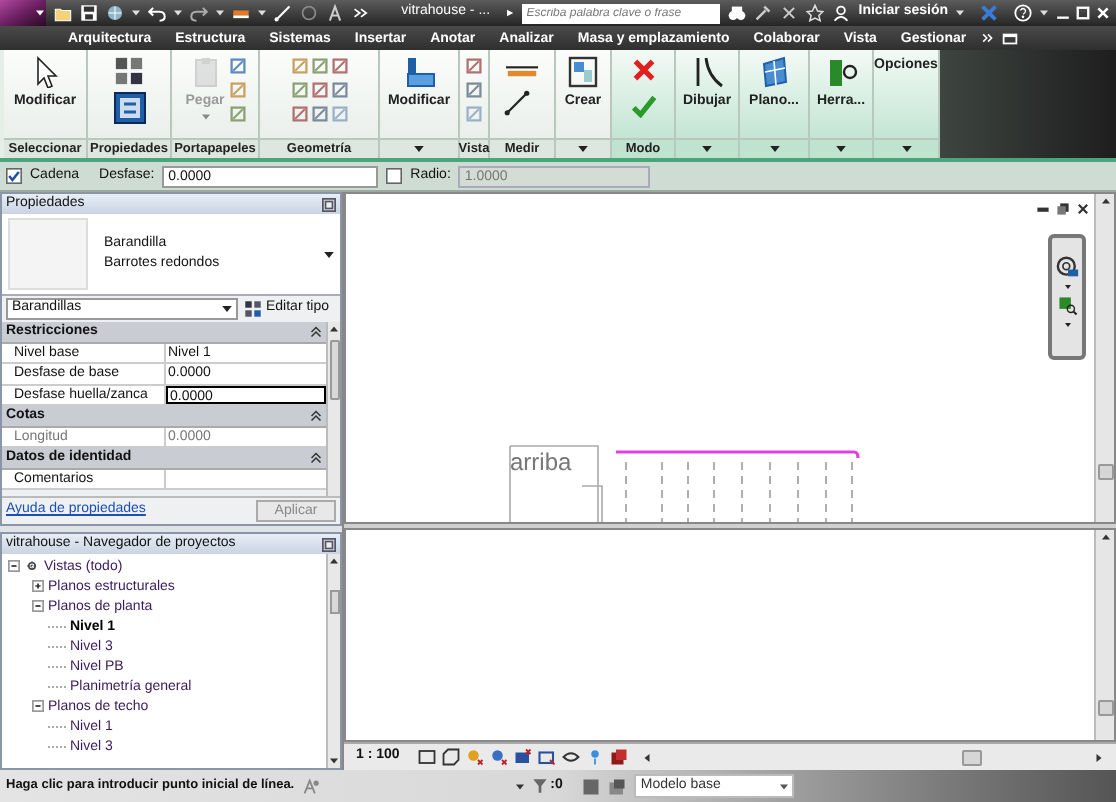 Image resolution: width=1116 pixels, height=802 pixels. I want to click on crop-view-icon, so click(522, 757).